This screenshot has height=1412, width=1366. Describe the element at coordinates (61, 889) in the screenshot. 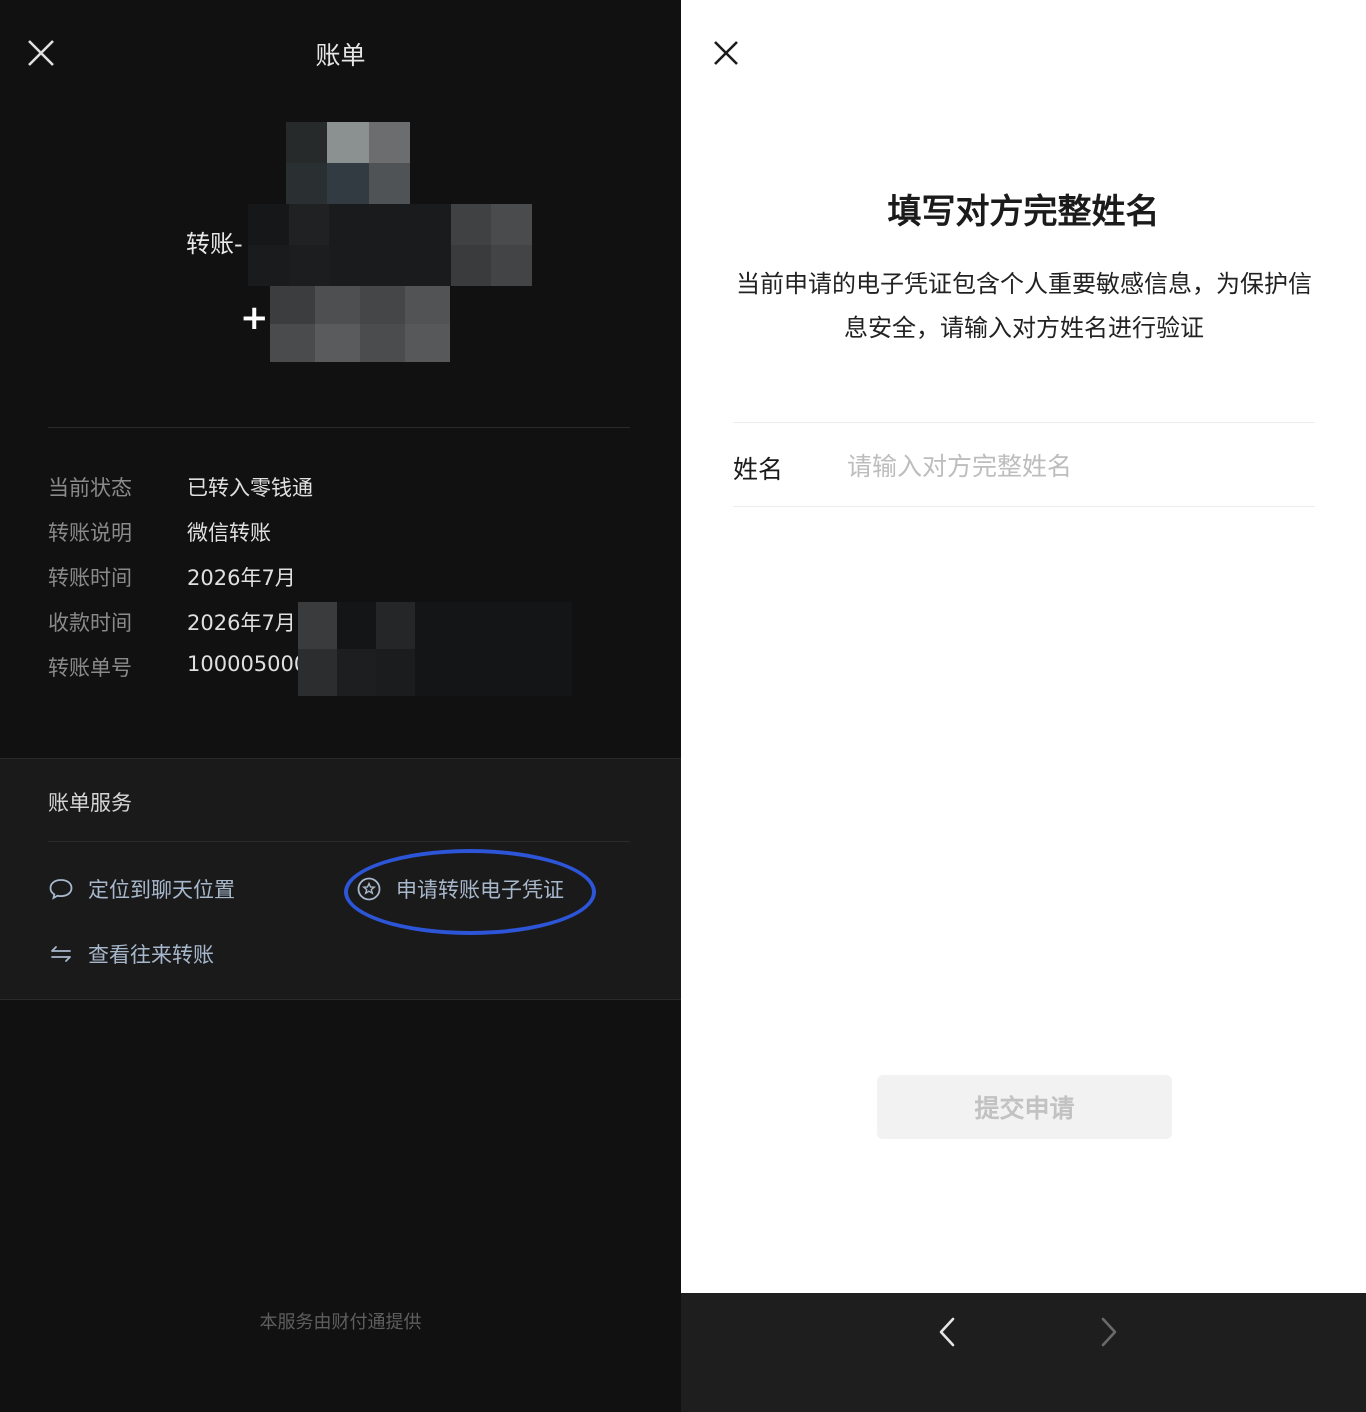

I see `chat-bubble-icon` at that location.